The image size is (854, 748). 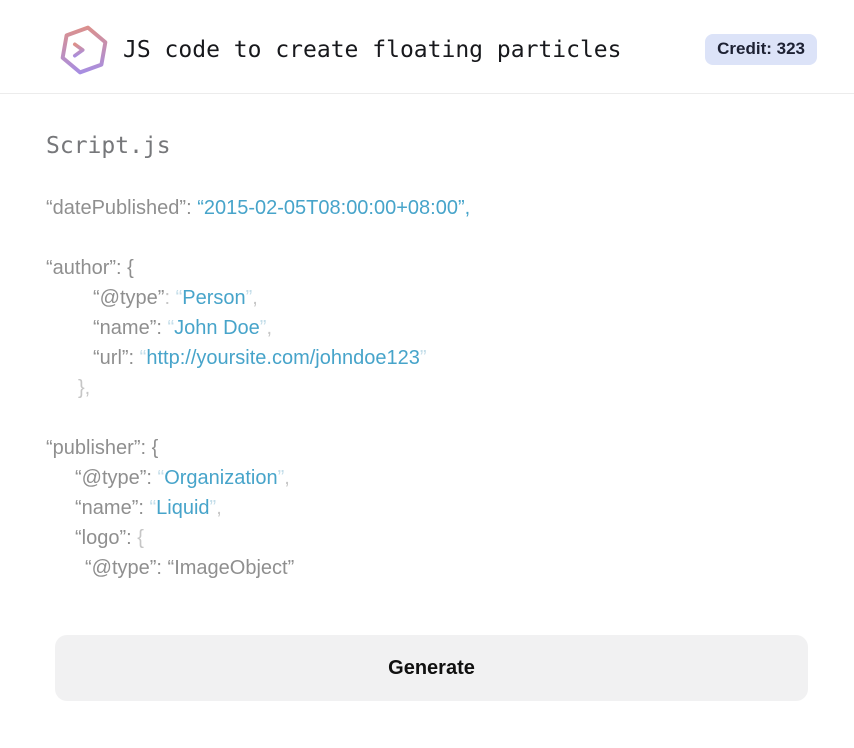 I want to click on code-line: “logo”: {, so click(x=427, y=538).